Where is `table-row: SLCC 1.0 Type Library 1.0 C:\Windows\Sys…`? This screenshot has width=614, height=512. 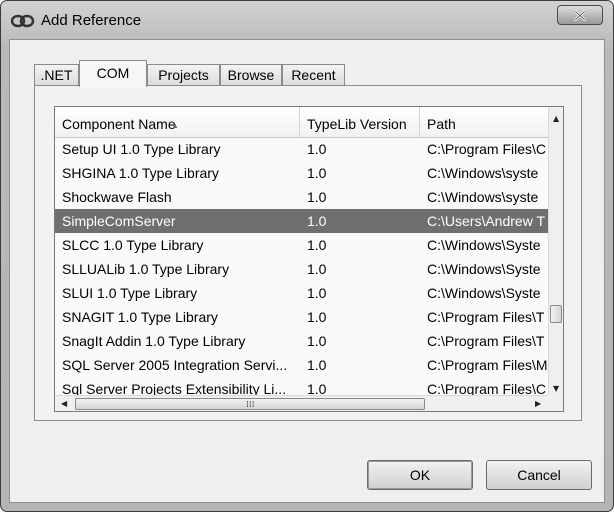
table-row: SLCC 1.0 Type Library 1.0 C:\Windows\Sys… is located at coordinates (301, 245).